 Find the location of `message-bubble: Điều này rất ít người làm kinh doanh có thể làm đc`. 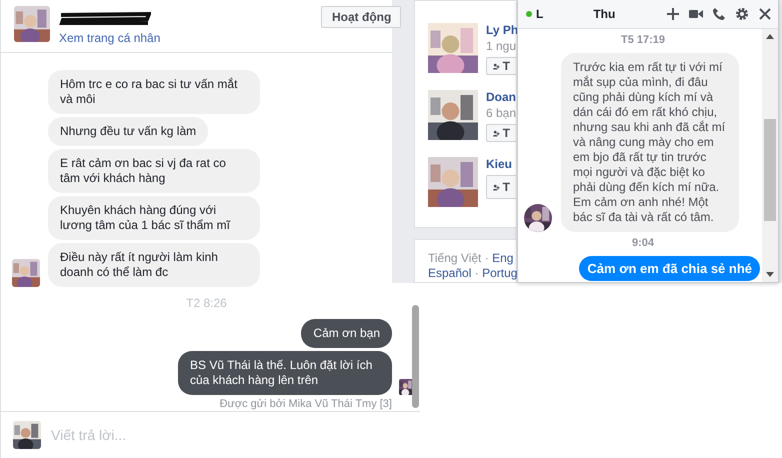

message-bubble: Điều này rất ít người làm kinh doanh có thể làm đc is located at coordinates (154, 265).